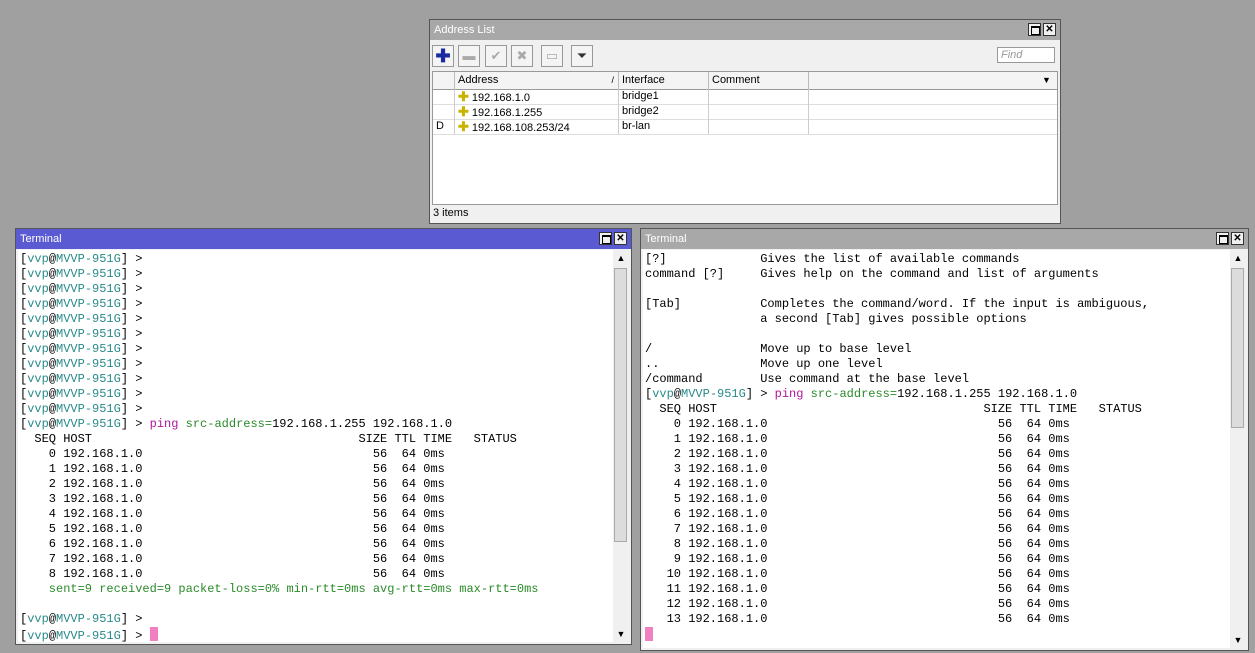 The image size is (1255, 653). Describe the element at coordinates (537, 80) in the screenshot. I see `address-column-header: Address /` at that location.